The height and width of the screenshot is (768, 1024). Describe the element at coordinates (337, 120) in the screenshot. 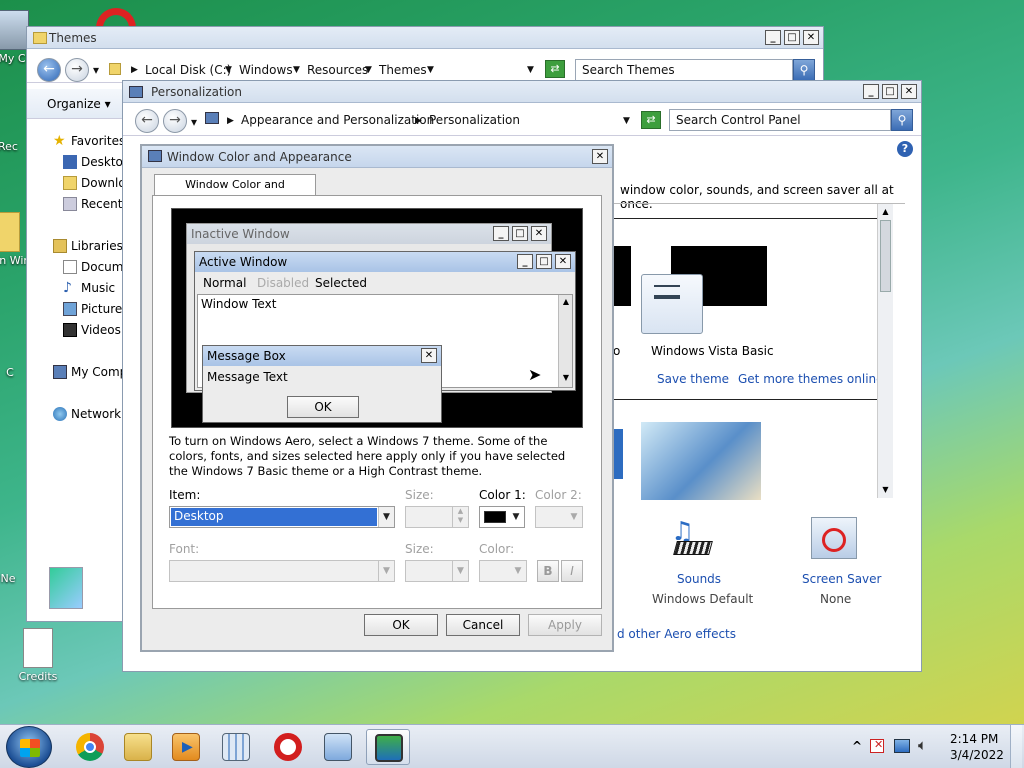

I see `breadcrumb-appearance: Appearance and Personalization` at that location.